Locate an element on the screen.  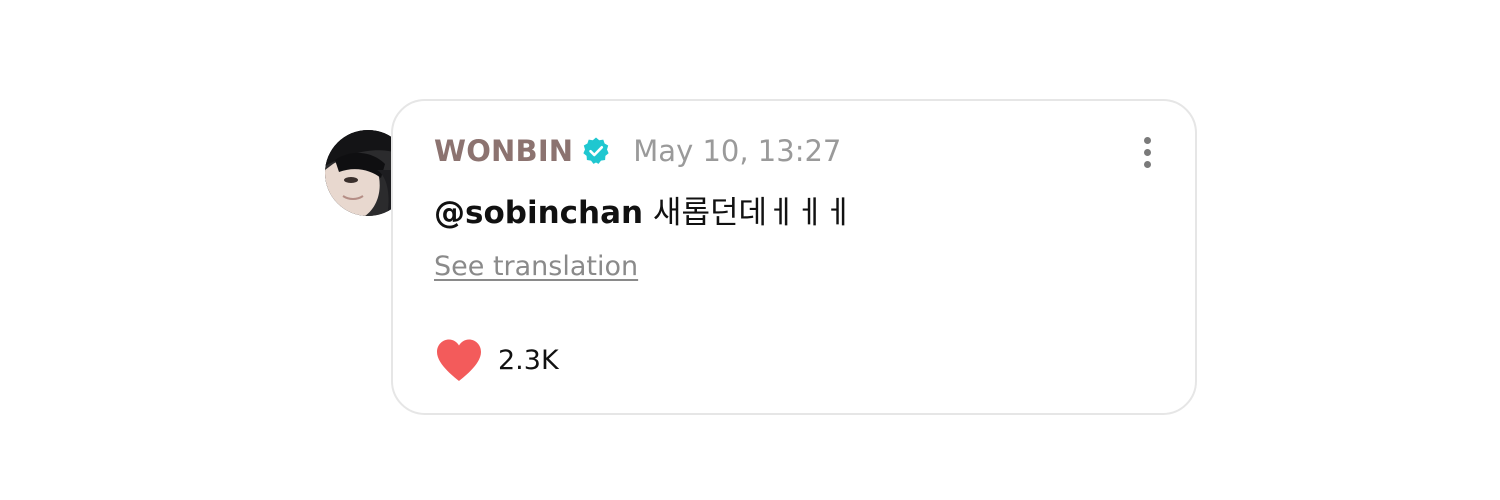
timestamp: May 10, 13:27 is located at coordinates (737, 151).